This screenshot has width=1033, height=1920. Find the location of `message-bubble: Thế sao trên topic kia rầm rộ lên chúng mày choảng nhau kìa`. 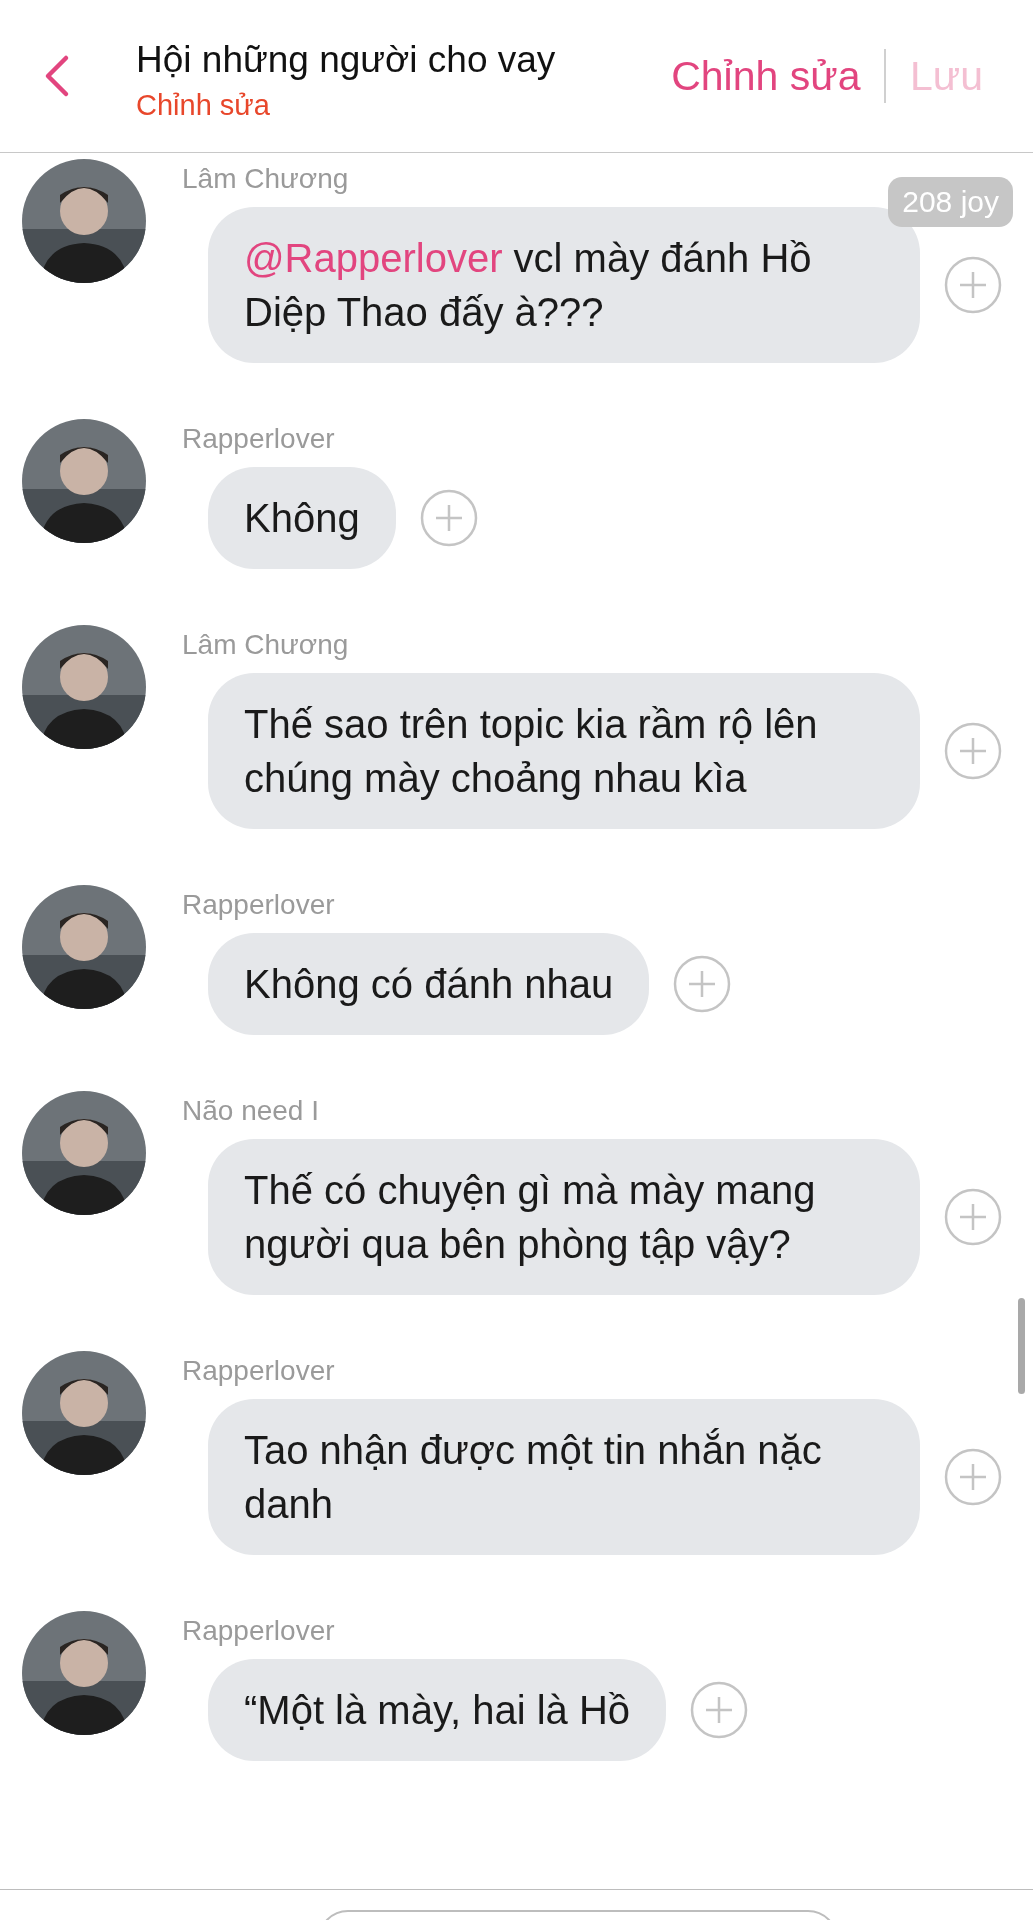

message-bubble: Thế sao trên topic kia rầm rộ lên chúng mày choảng nhau kìa is located at coordinates (564, 751).